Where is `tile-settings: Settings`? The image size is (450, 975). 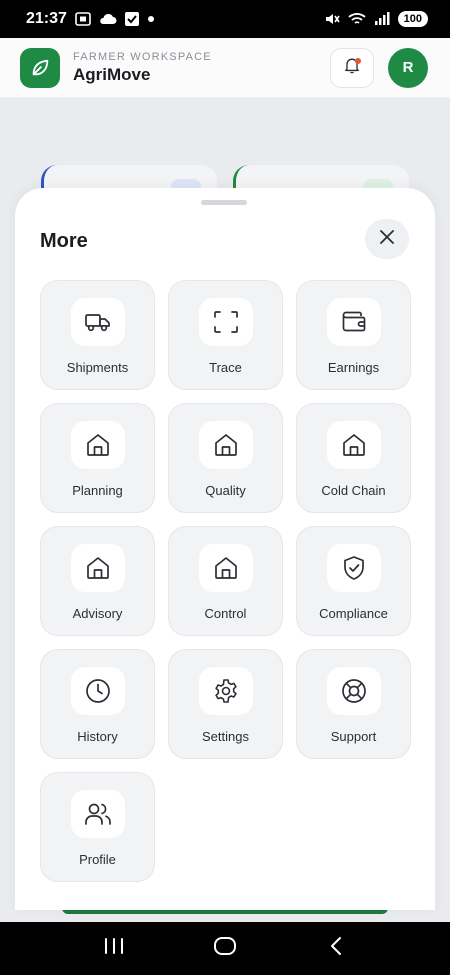 tile-settings: Settings is located at coordinates (225, 704).